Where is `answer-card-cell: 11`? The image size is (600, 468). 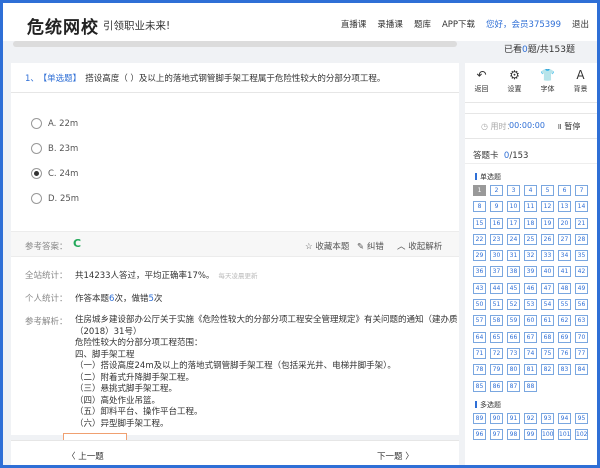 answer-card-cell: 11 is located at coordinates (530, 207).